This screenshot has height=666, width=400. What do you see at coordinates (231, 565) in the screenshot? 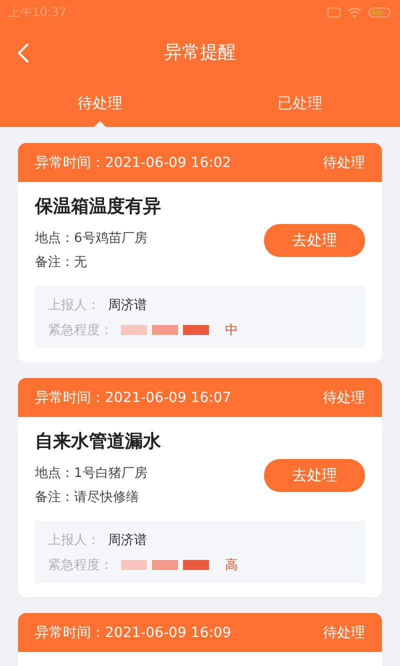
I see `urgency-level: 高` at bounding box center [231, 565].